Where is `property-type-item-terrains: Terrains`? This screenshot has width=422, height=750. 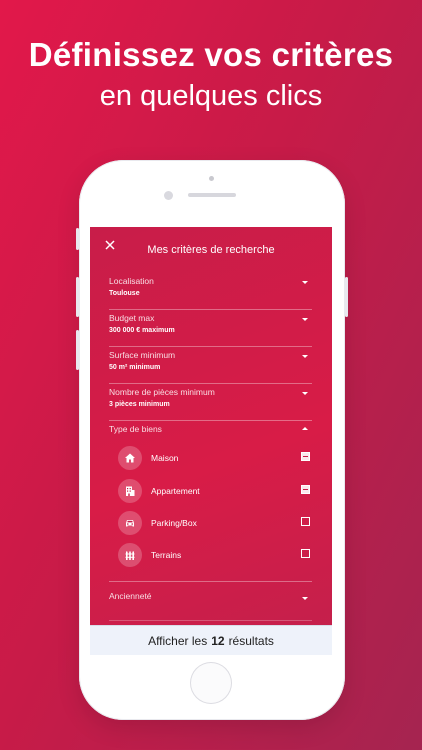
property-type-item-terrains: Terrains is located at coordinates (215, 555).